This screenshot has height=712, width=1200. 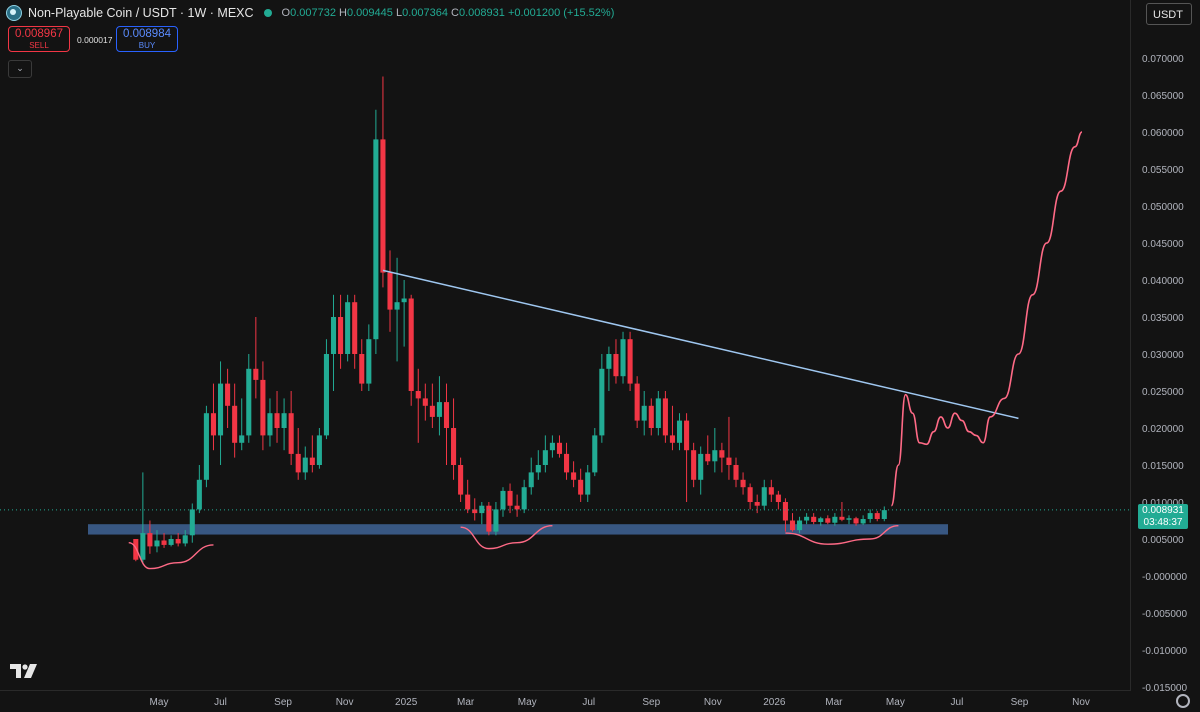 What do you see at coordinates (159, 702) in the screenshot?
I see `time-tick-label: May` at bounding box center [159, 702].